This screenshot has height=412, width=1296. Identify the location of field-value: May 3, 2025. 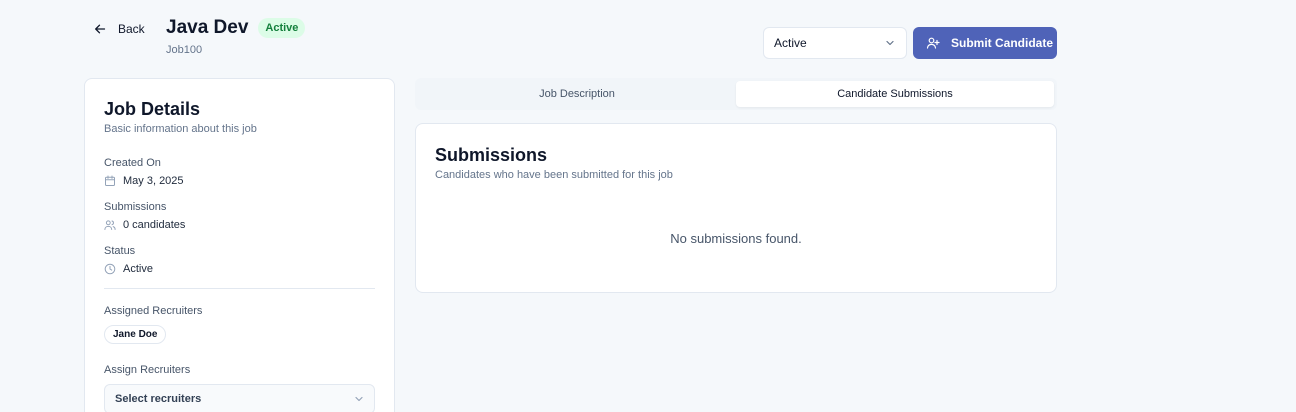
(153, 181).